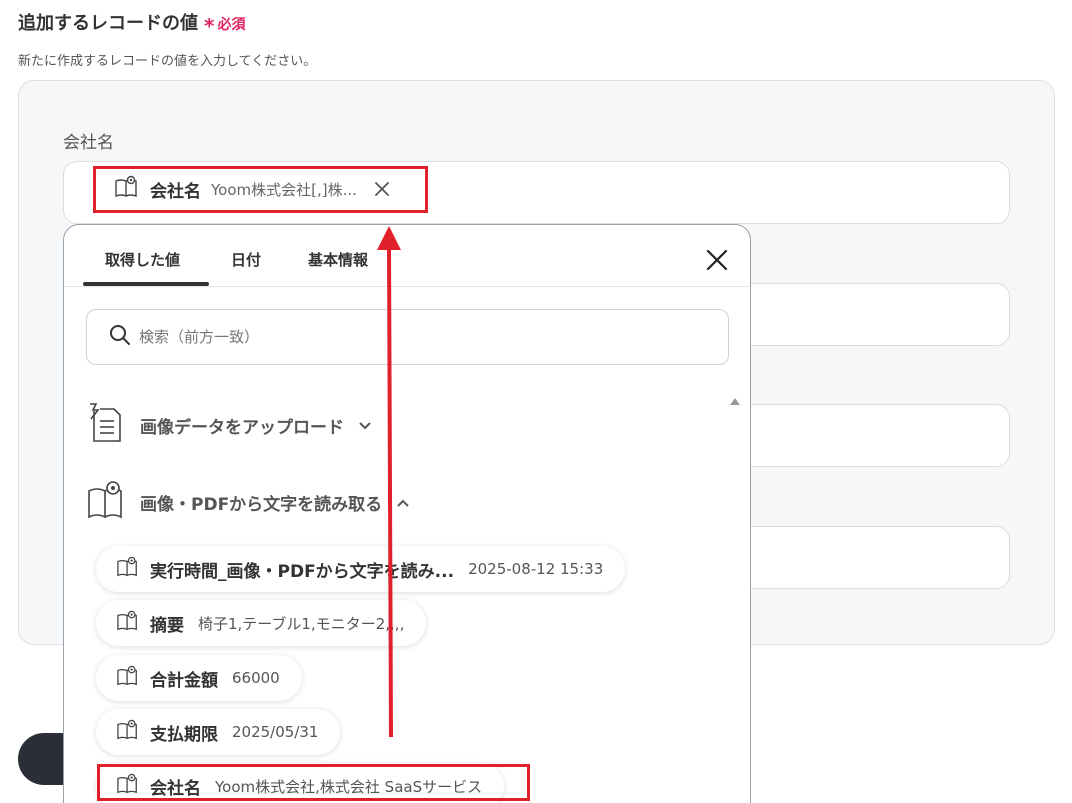  What do you see at coordinates (184, 734) in the screenshot?
I see `item-label: 支払期限` at bounding box center [184, 734].